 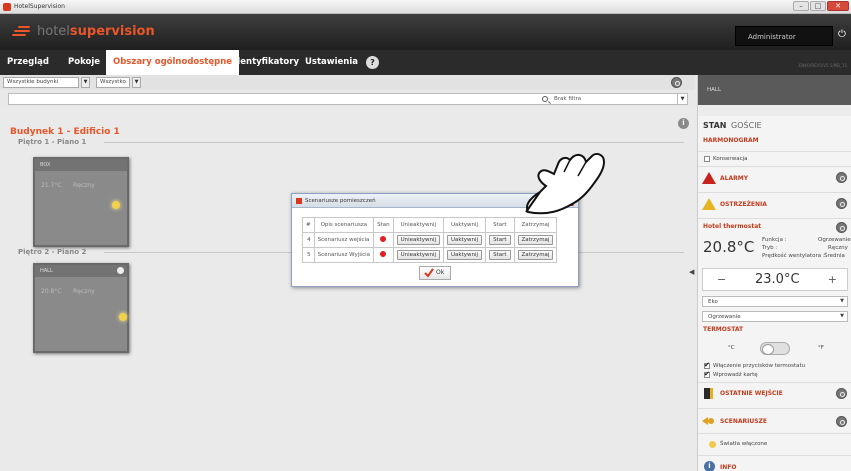 I want to click on help-icon: ?, so click(x=372, y=62).